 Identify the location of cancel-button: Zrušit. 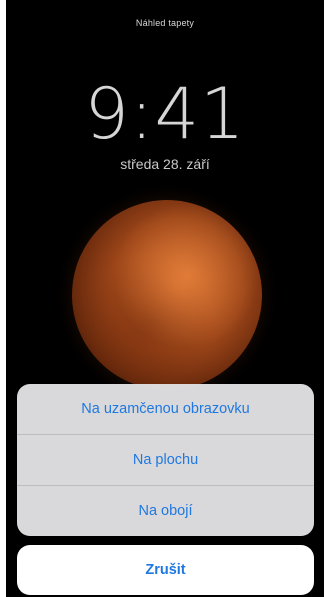
(165, 570).